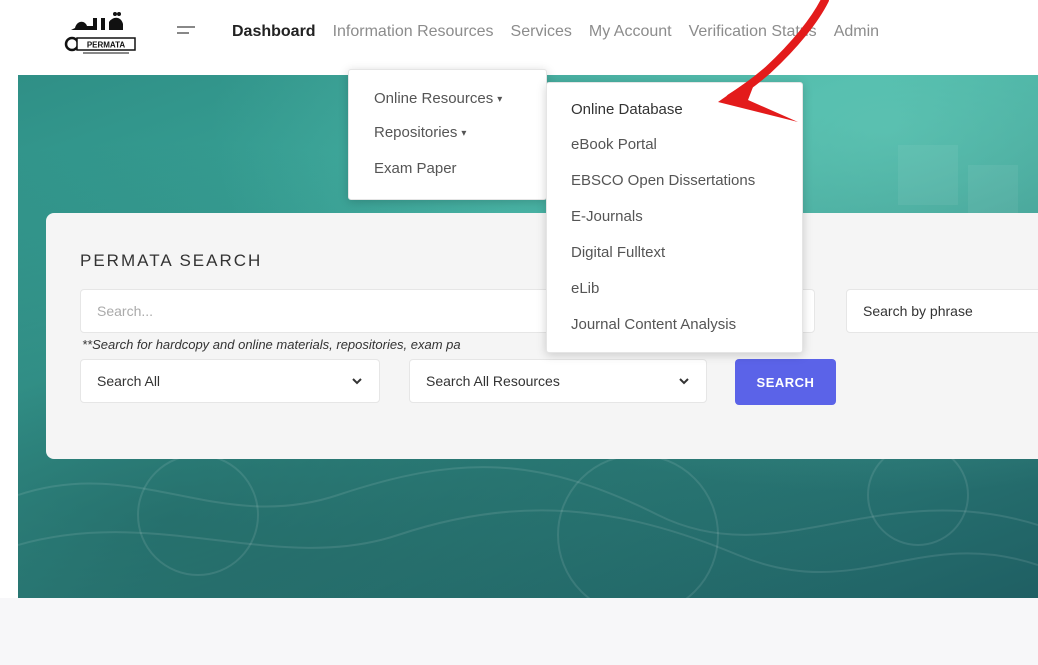 Image resolution: width=1038 pixels, height=665 pixels. I want to click on submenu-item-e-journals: E-Journals, so click(607, 216).